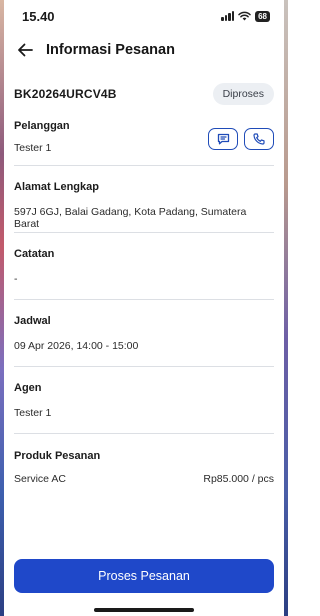  I want to click on status-time: 15.40, so click(38, 16).